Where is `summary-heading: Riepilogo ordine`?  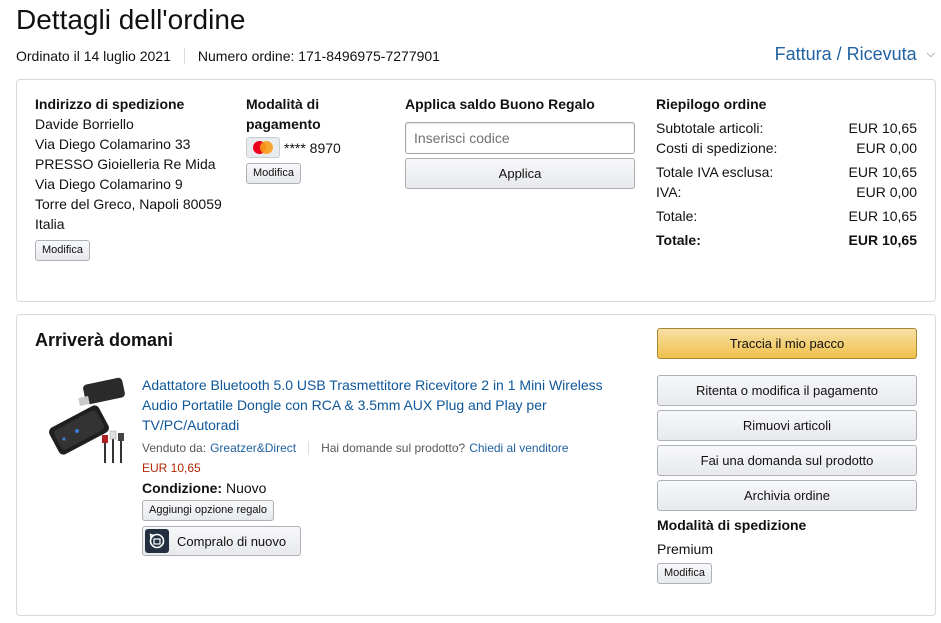
summary-heading: Riepilogo ordine is located at coordinates (711, 104).